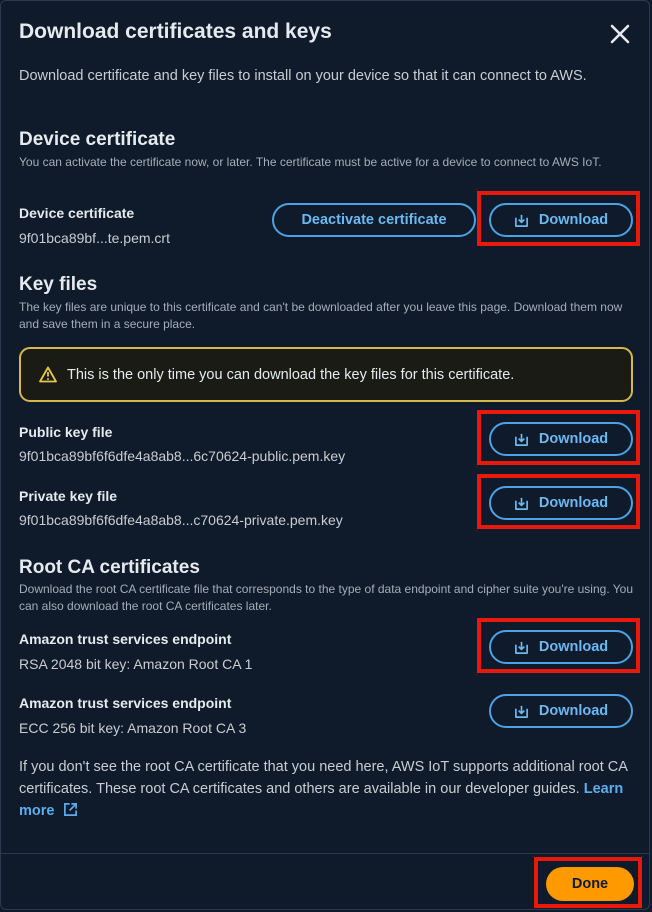 The image size is (652, 912). What do you see at coordinates (58, 284) in the screenshot?
I see `key-files-heading: Key files` at bounding box center [58, 284].